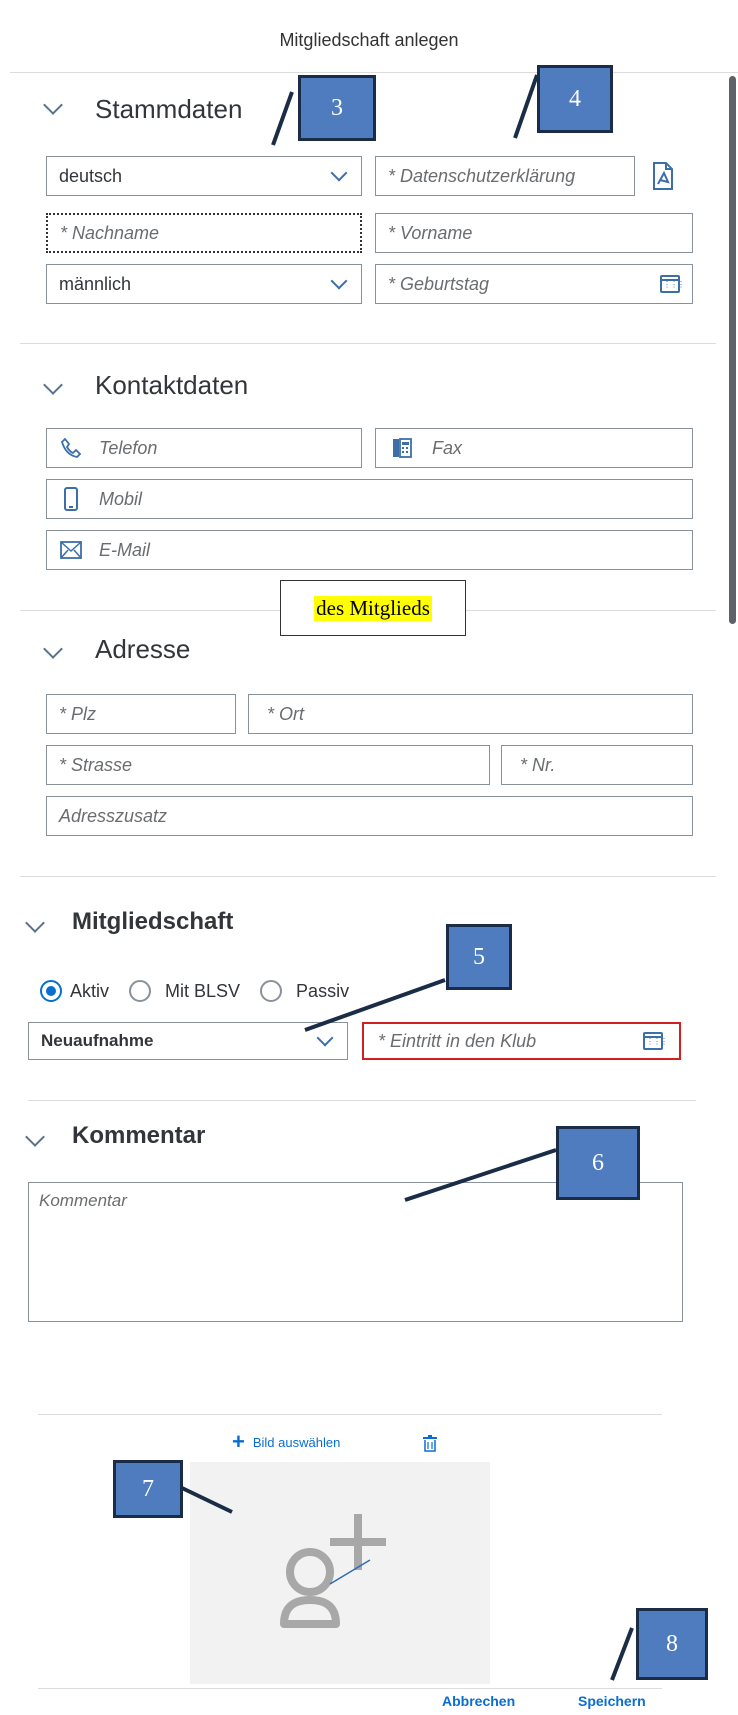  Describe the element at coordinates (375, 1005) in the screenshot. I see `callout-5-line` at that location.